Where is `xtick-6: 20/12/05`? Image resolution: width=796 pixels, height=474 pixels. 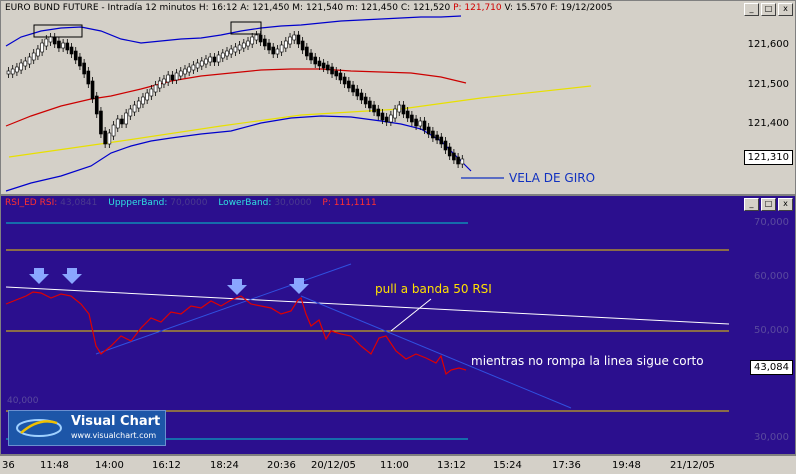 xtick-6: 20/12/05 is located at coordinates (333, 465).